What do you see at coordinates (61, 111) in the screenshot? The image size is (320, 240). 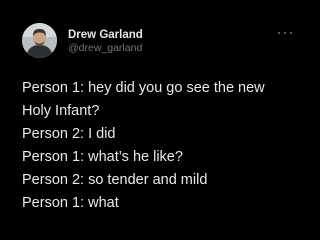 I see `tweet-line: Holy Infant?` at bounding box center [61, 111].